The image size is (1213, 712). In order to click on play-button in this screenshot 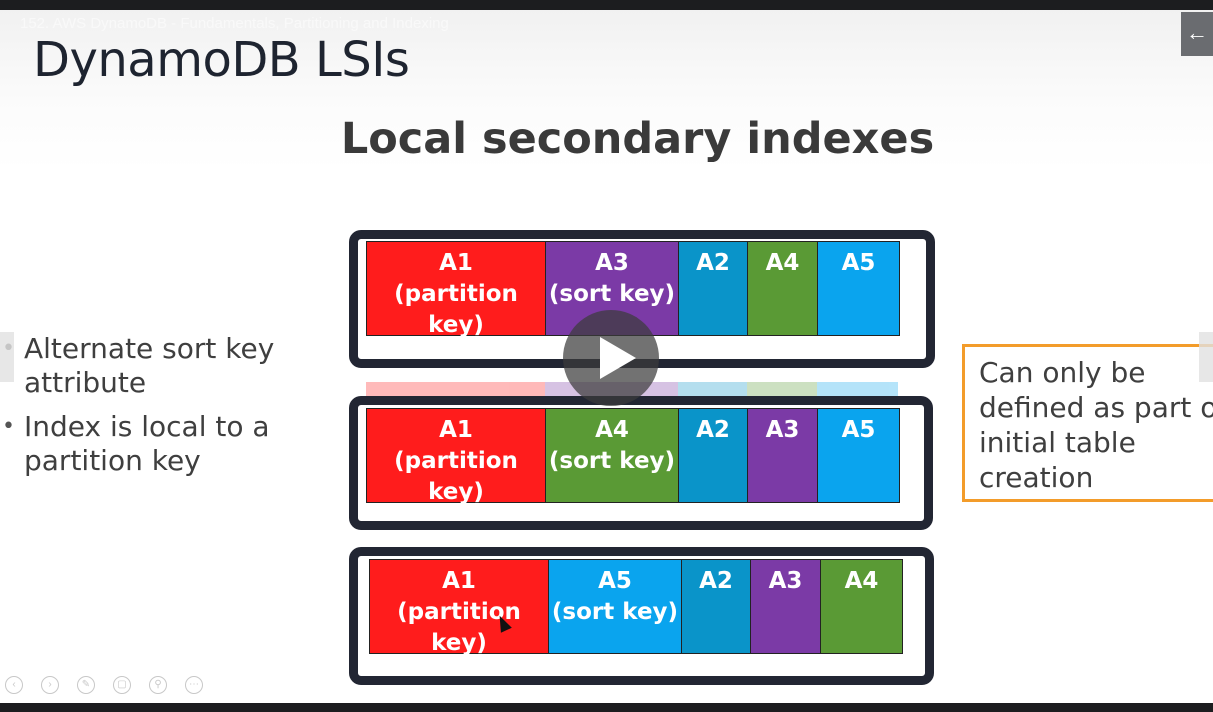, I will do `click(611, 358)`.